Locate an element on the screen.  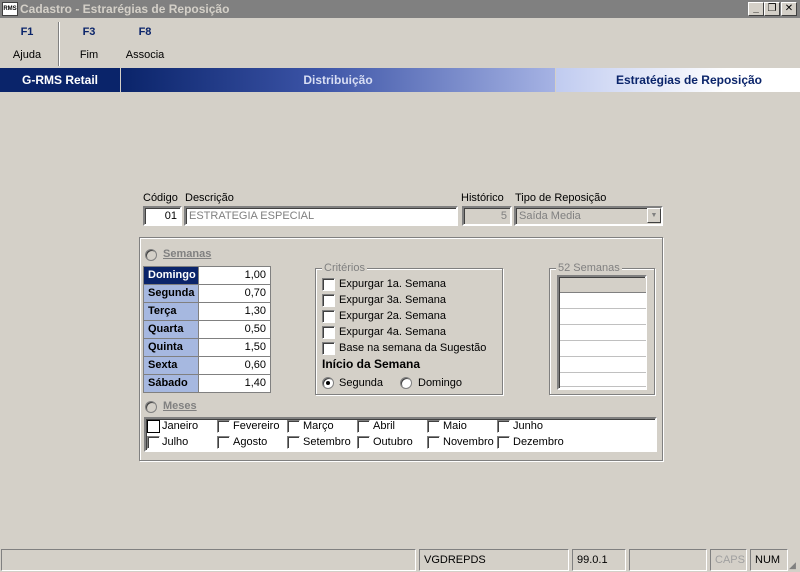
size-grip-icon: ◢ is located at coordinates (794, 565).